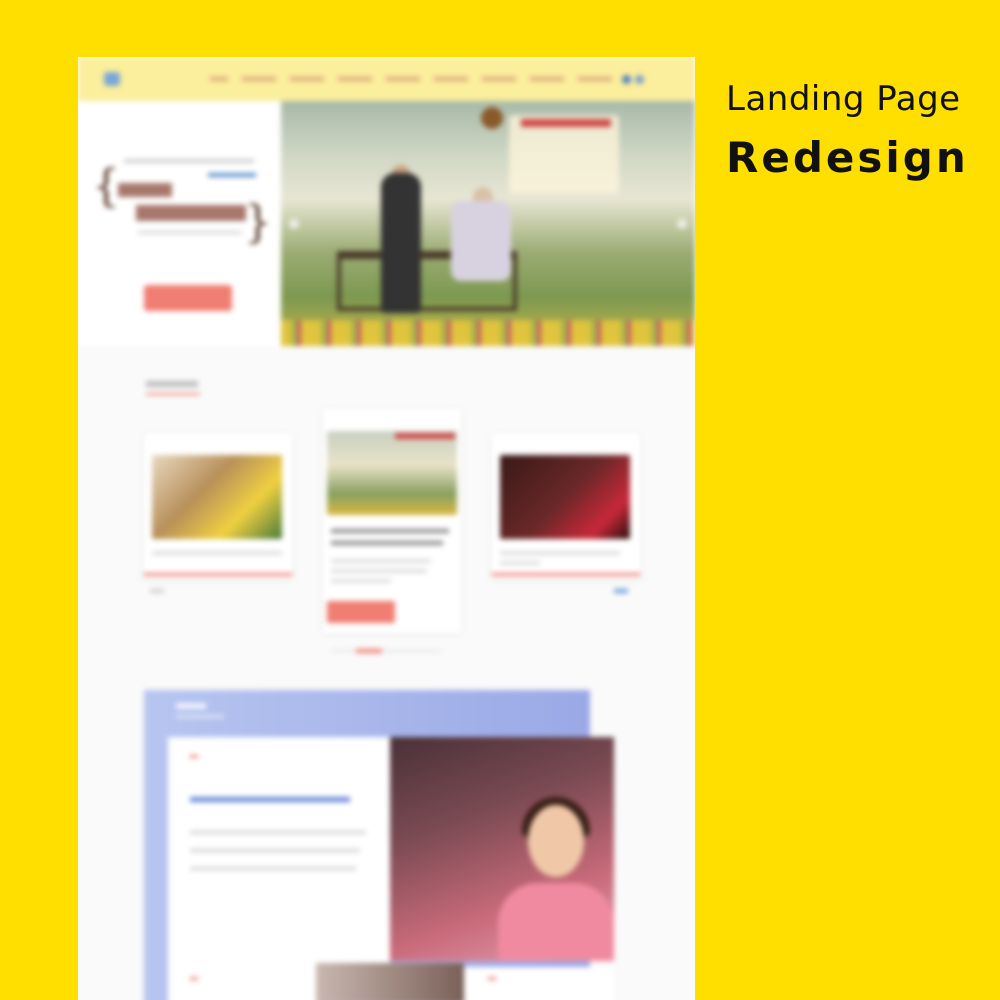 This screenshot has width=1000, height=1000. What do you see at coordinates (294, 224) in the screenshot?
I see `carousel-prev-icon` at bounding box center [294, 224].